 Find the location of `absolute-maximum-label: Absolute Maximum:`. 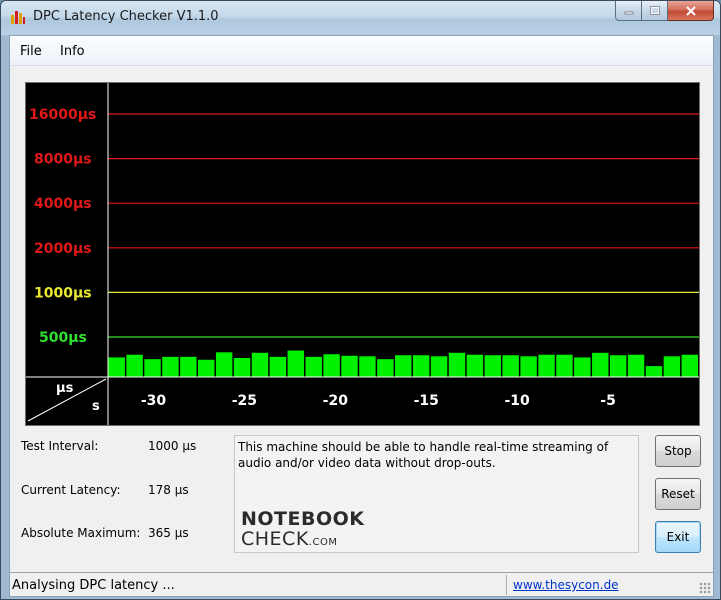

absolute-maximum-label: Absolute Maximum: is located at coordinates (81, 533).